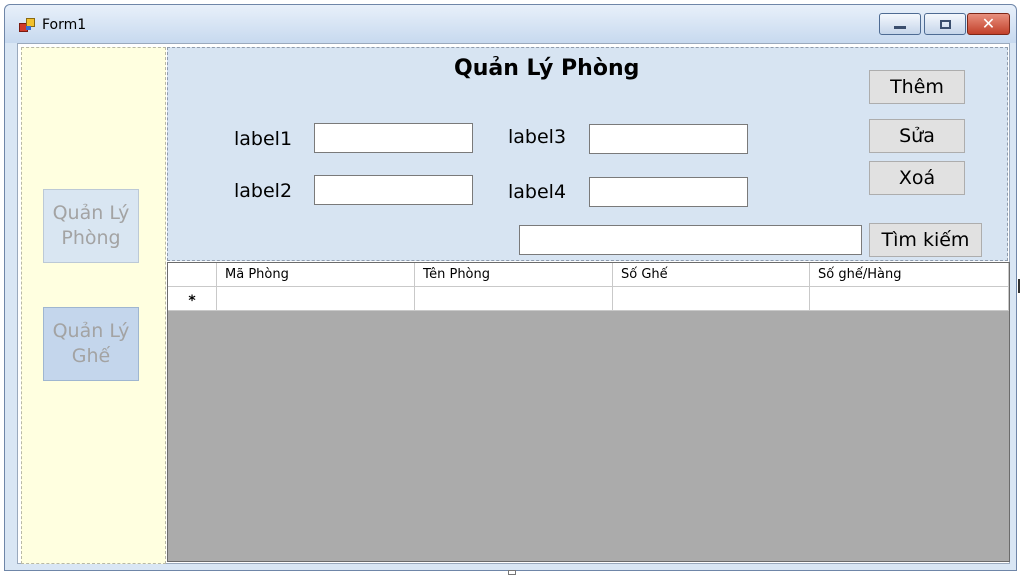  Describe the element at coordinates (917, 178) in the screenshot. I see `delete-button: Xoá` at that location.